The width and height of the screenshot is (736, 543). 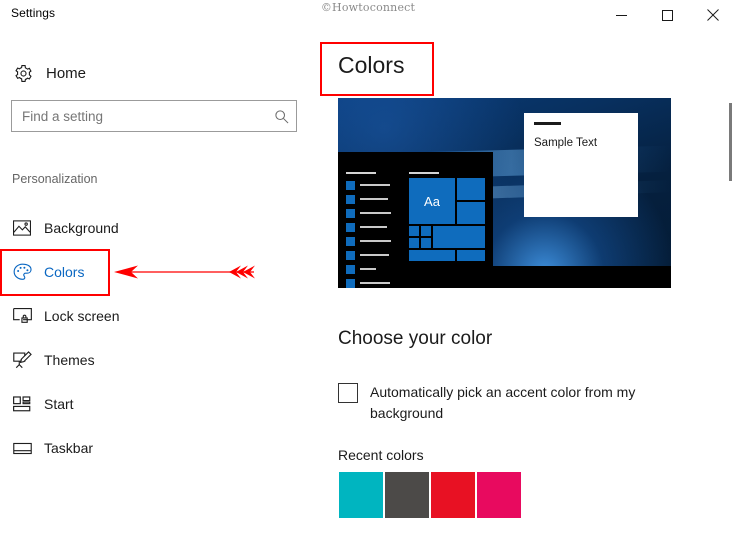 What do you see at coordinates (731, 287) in the screenshot?
I see `vertical-scrollbar` at bounding box center [731, 287].